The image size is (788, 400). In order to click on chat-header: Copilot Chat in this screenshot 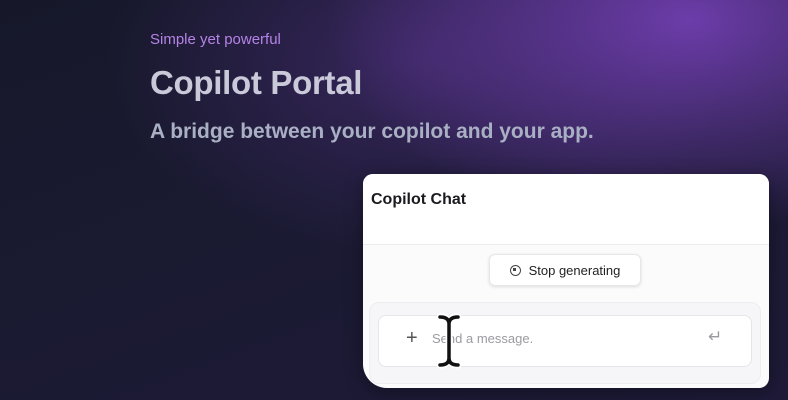, I will do `click(566, 209)`.